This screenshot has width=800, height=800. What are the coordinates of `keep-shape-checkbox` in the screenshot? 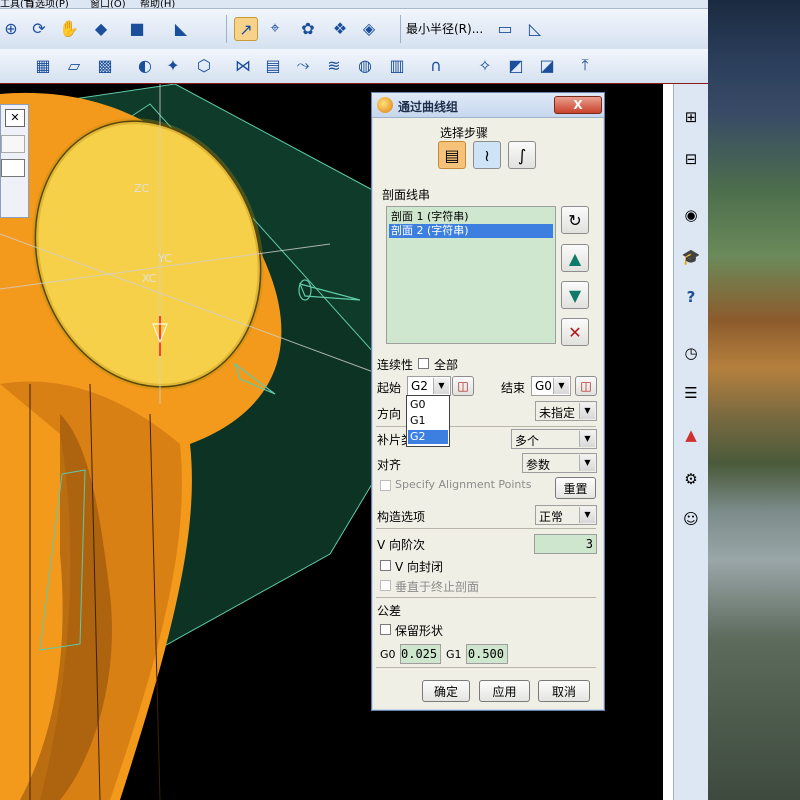 It's located at (385, 629).